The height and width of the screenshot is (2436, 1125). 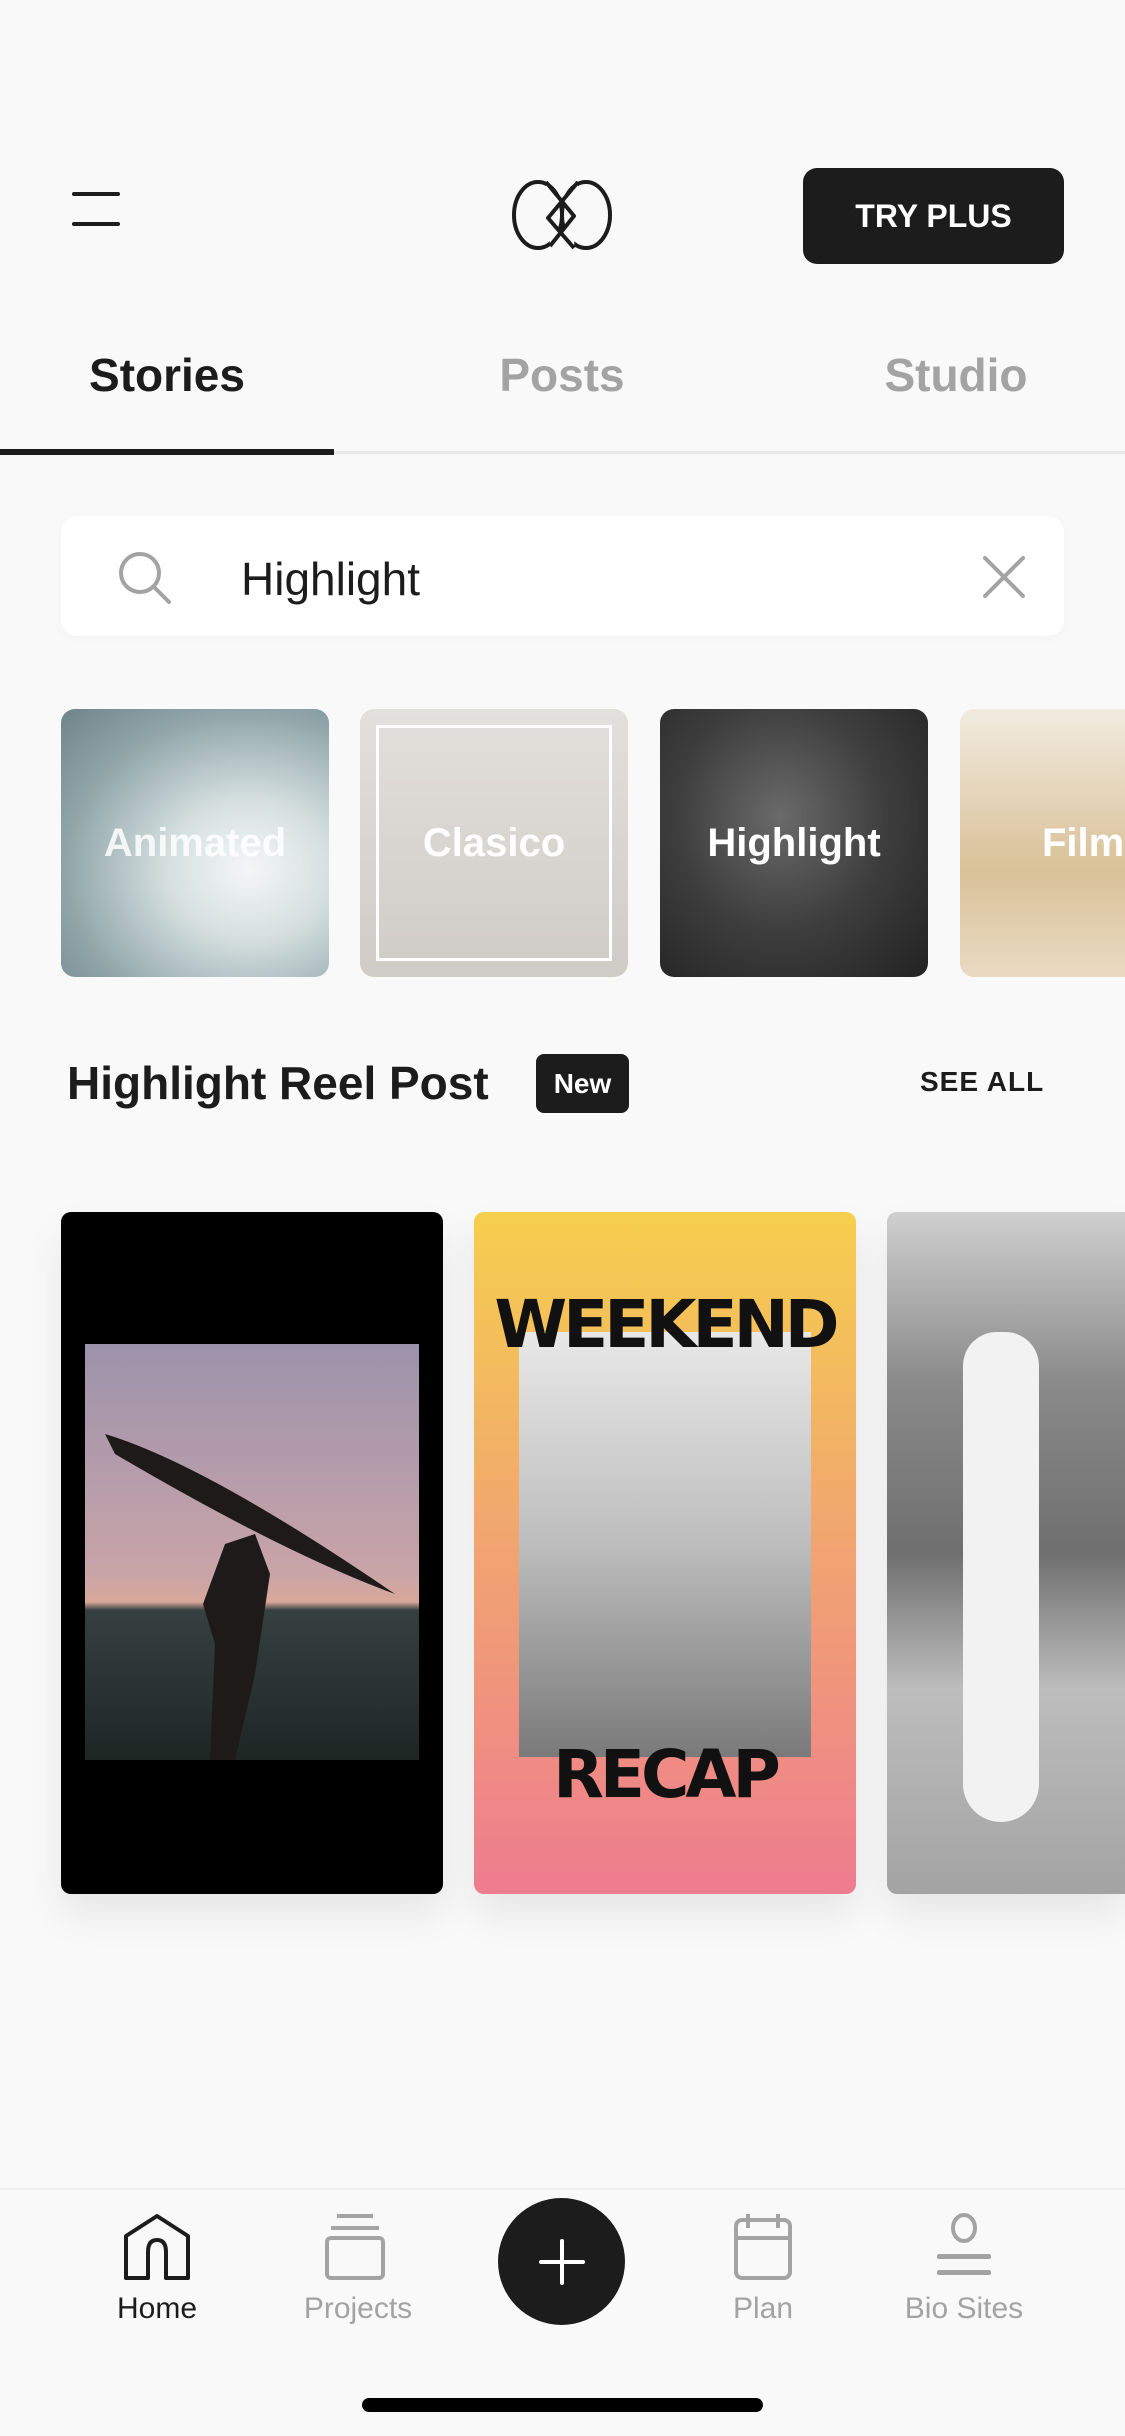 I want to click on create-button, so click(x=561, y=2261).